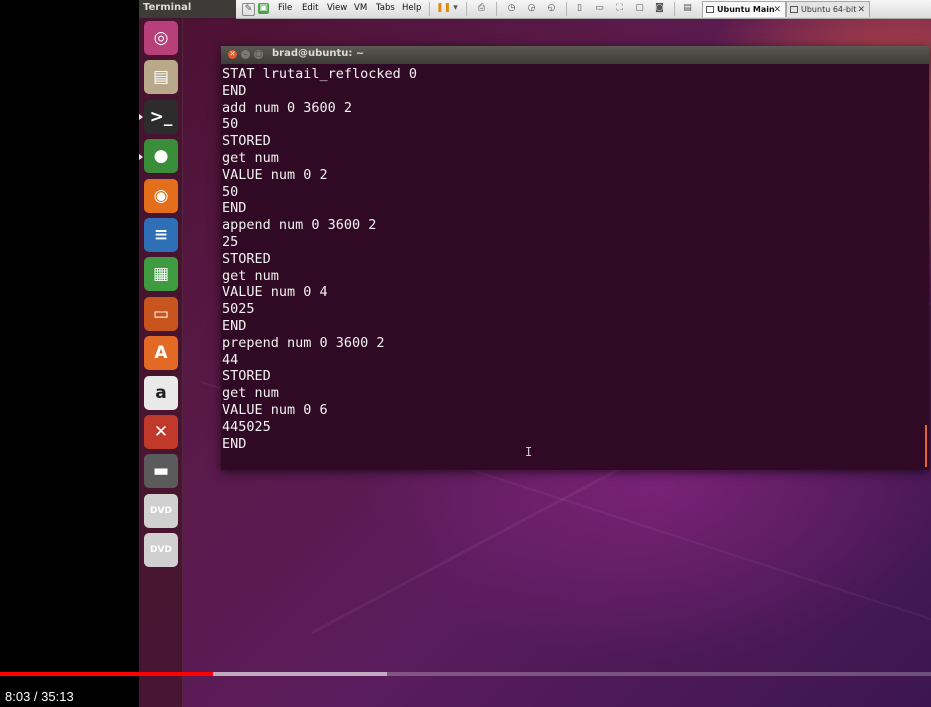 The width and height of the screenshot is (931, 707). I want to click on active-app-indicator, so click(141, 117).